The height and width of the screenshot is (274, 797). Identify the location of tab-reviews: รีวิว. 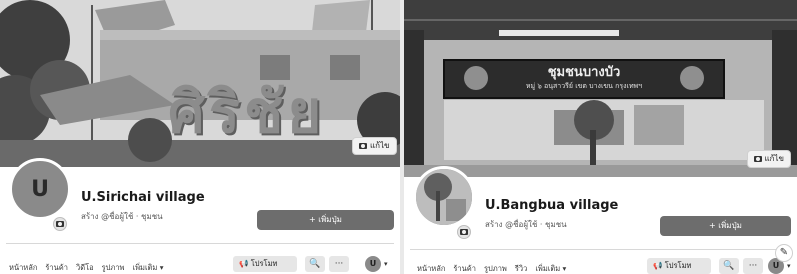
(521, 268).